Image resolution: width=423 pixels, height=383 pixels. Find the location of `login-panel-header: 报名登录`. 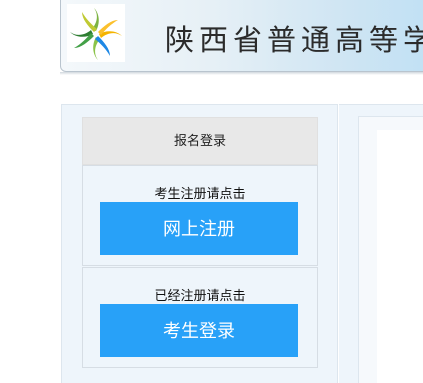

login-panel-header: 报名登录 is located at coordinates (200, 141).